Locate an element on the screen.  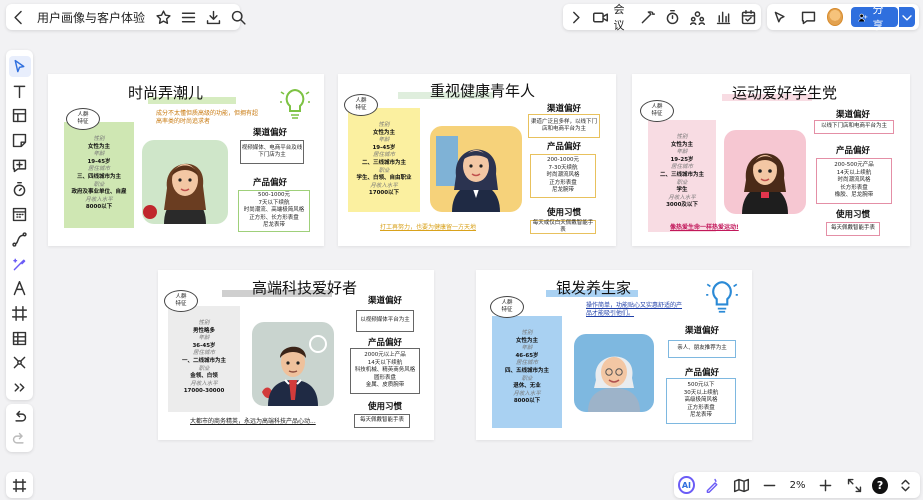
ai-brush-icon is located at coordinates (20, 264).